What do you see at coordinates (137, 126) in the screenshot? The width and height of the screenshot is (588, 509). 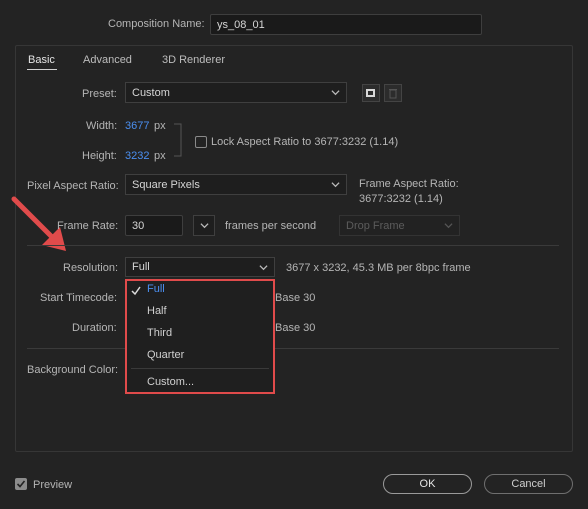 I see `width-value: 3677` at bounding box center [137, 126].